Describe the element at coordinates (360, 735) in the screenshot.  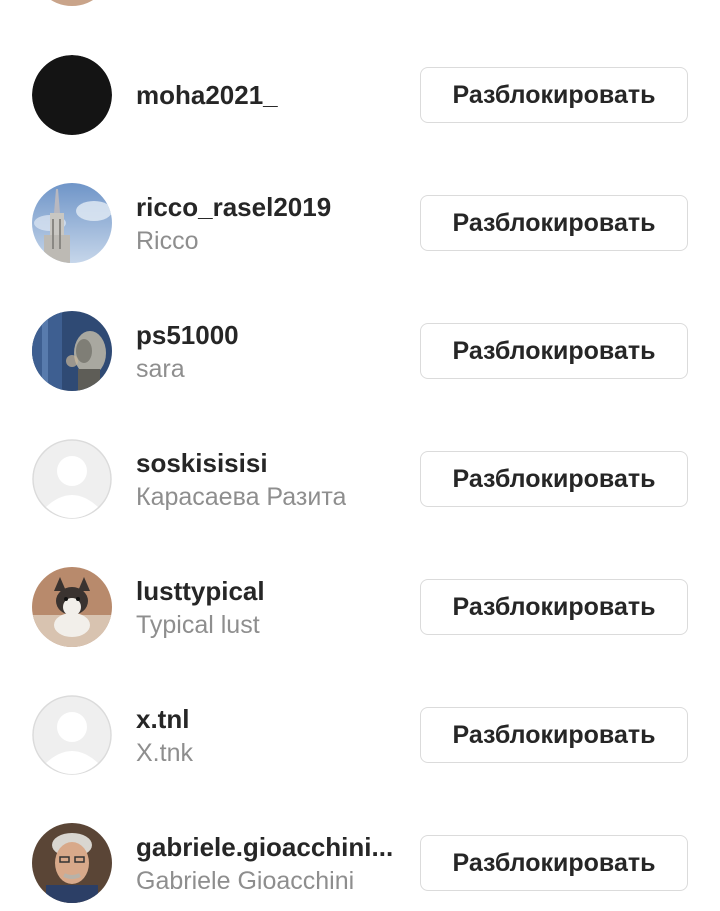
I see `blocked-account-row: x.tnl X.tnk Разблокировать` at that location.